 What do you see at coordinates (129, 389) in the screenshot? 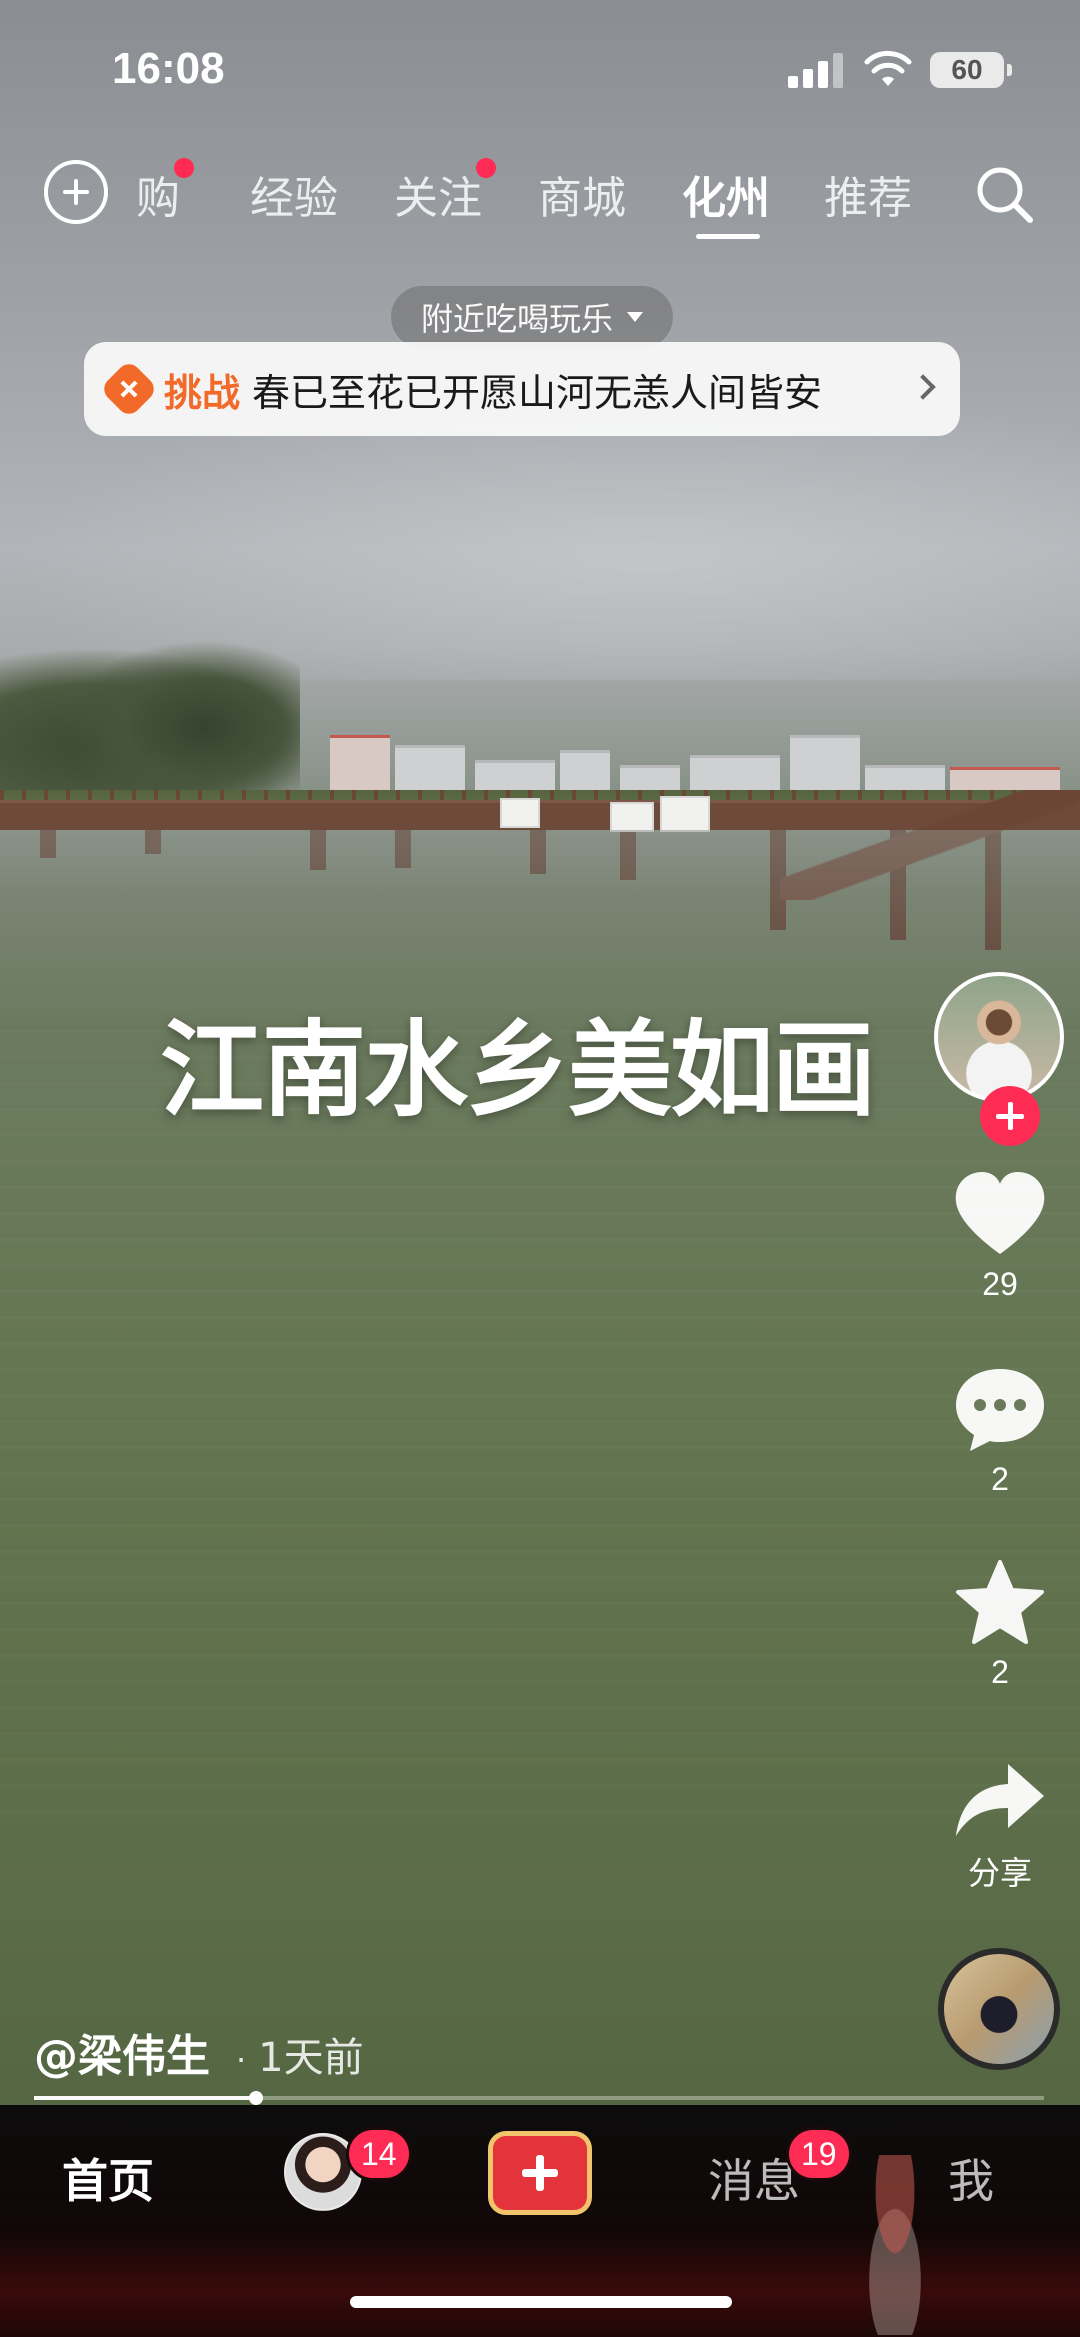
I see `challenge-icon` at bounding box center [129, 389].